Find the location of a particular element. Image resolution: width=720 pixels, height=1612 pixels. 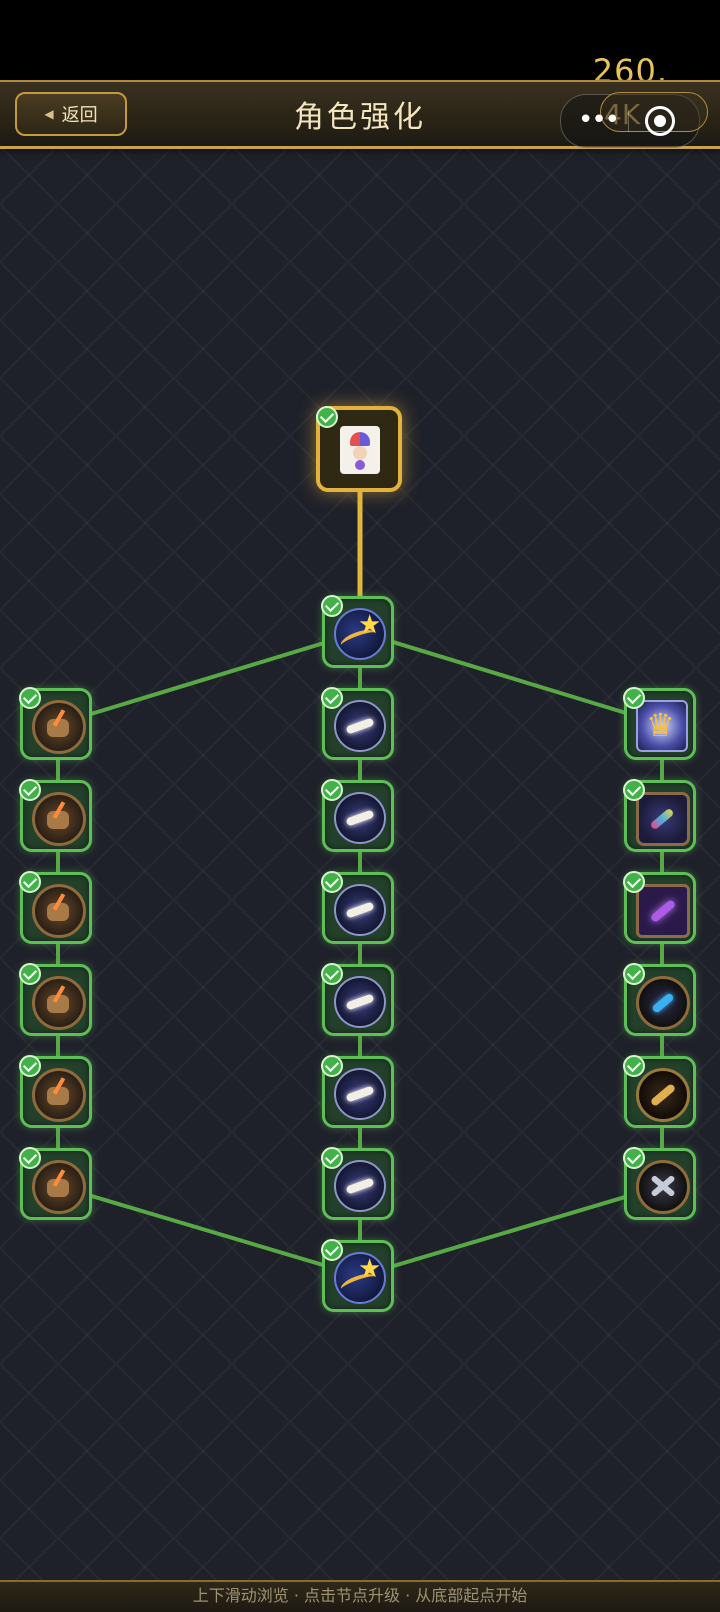

footer-hint: 上下滑动浏览 · 点击节点升级 · 从底部起点开始 is located at coordinates (360, 1596).